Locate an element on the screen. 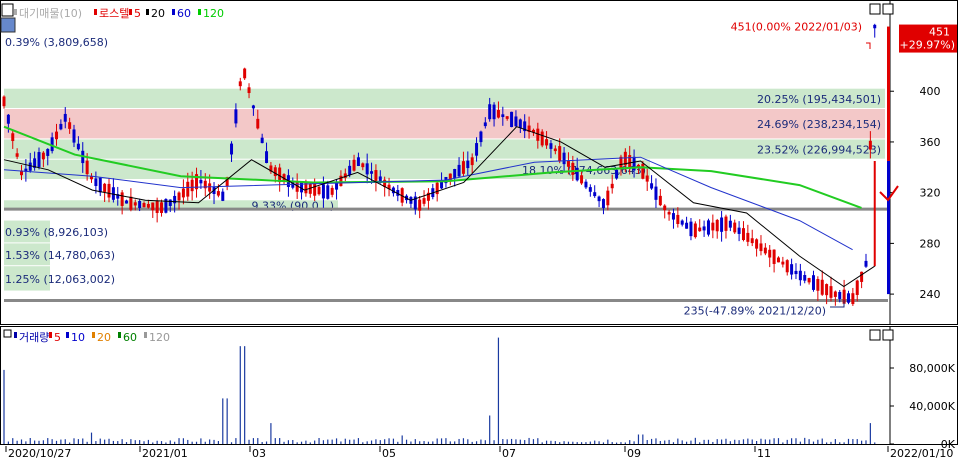  price-legend-item: 20 is located at coordinates (158, 13).